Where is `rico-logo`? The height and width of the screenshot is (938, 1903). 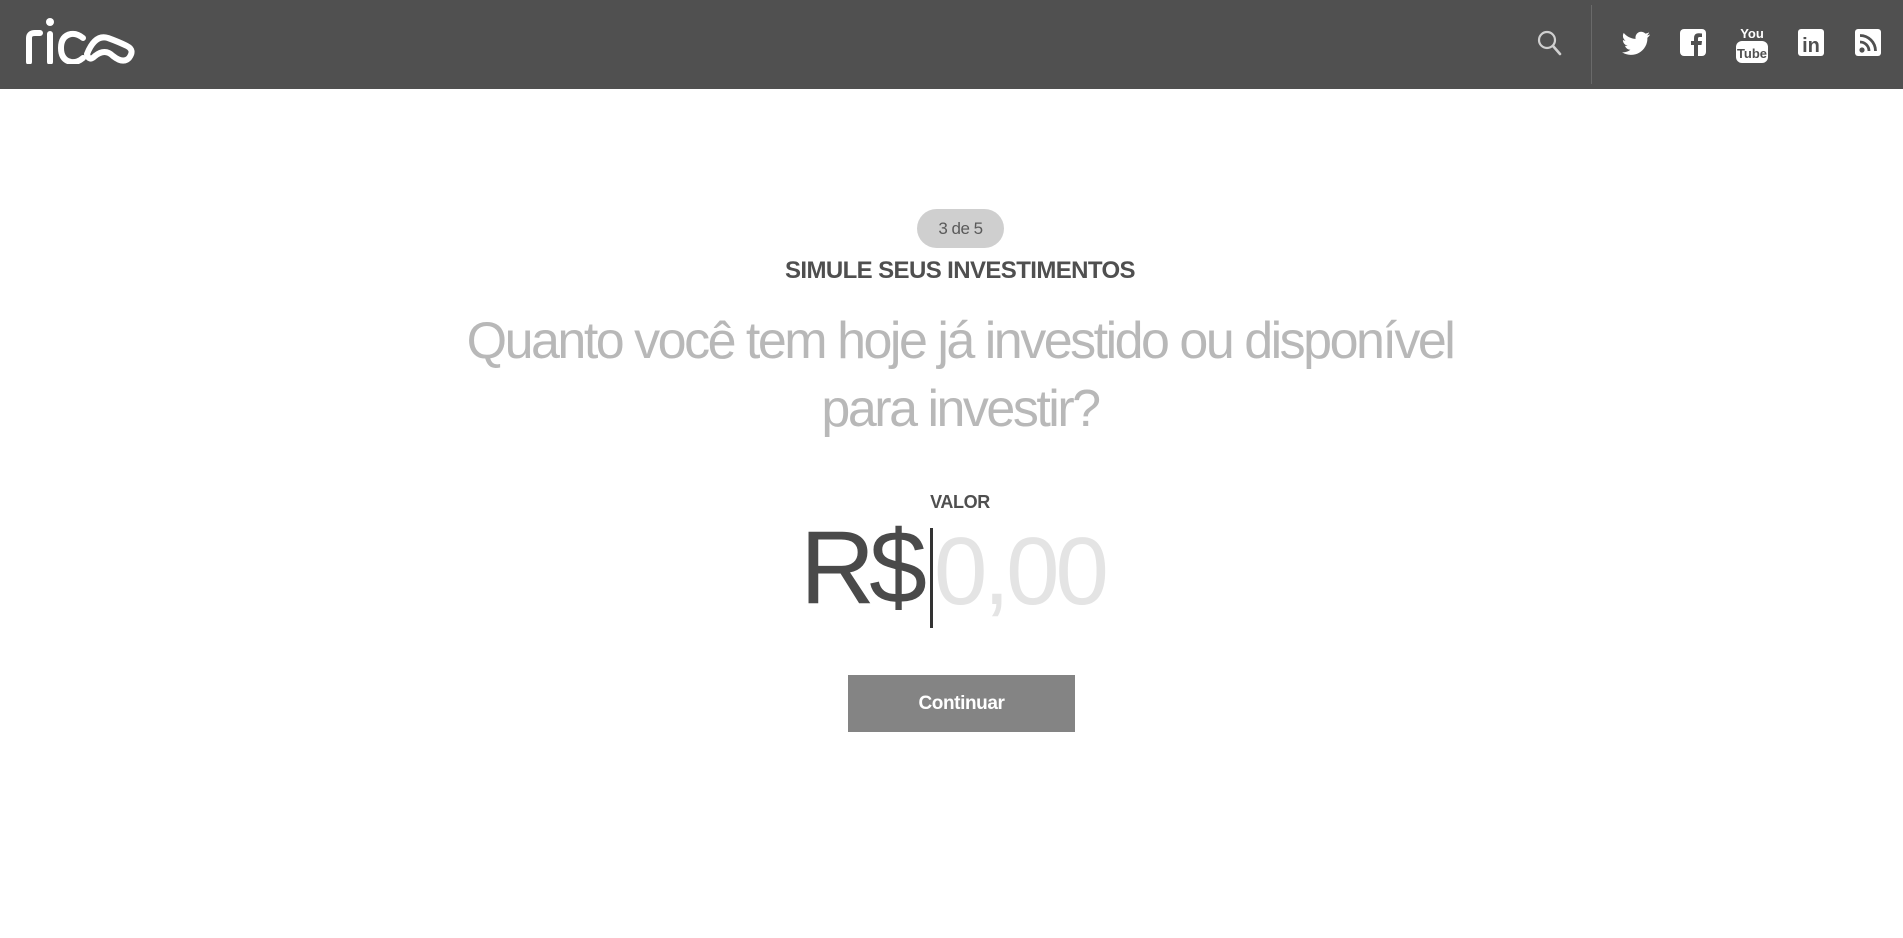 rico-logo is located at coordinates (80, 40).